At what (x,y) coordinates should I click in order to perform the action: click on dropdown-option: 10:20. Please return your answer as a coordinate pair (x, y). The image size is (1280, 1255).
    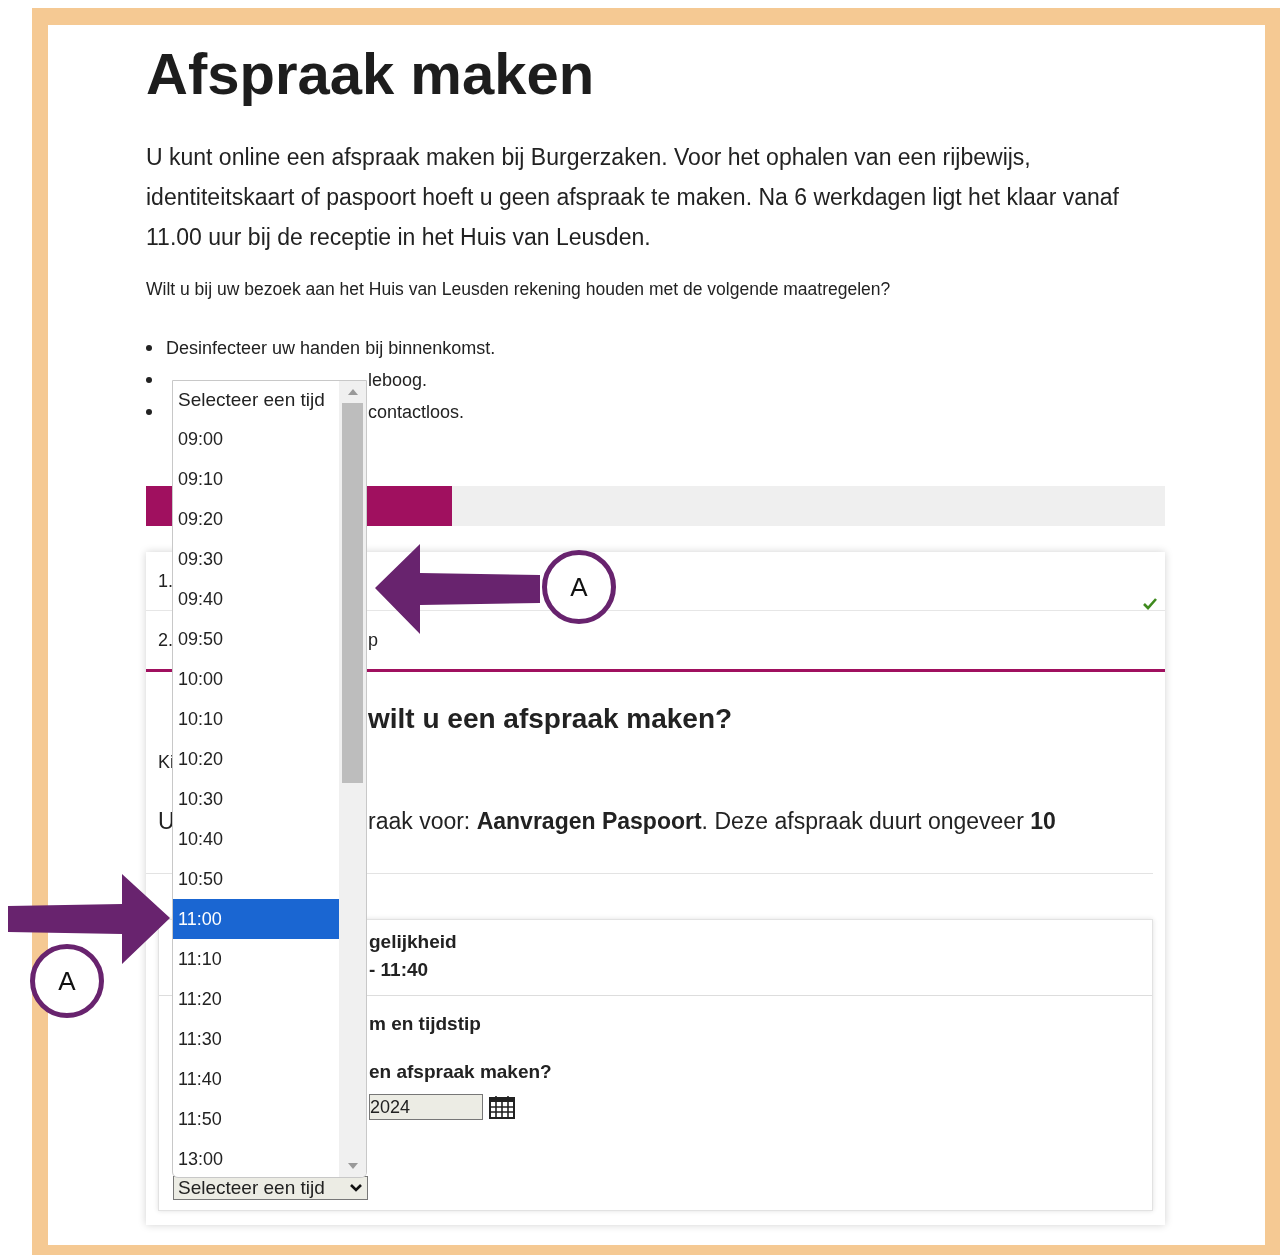
    Looking at the image, I should click on (256, 759).